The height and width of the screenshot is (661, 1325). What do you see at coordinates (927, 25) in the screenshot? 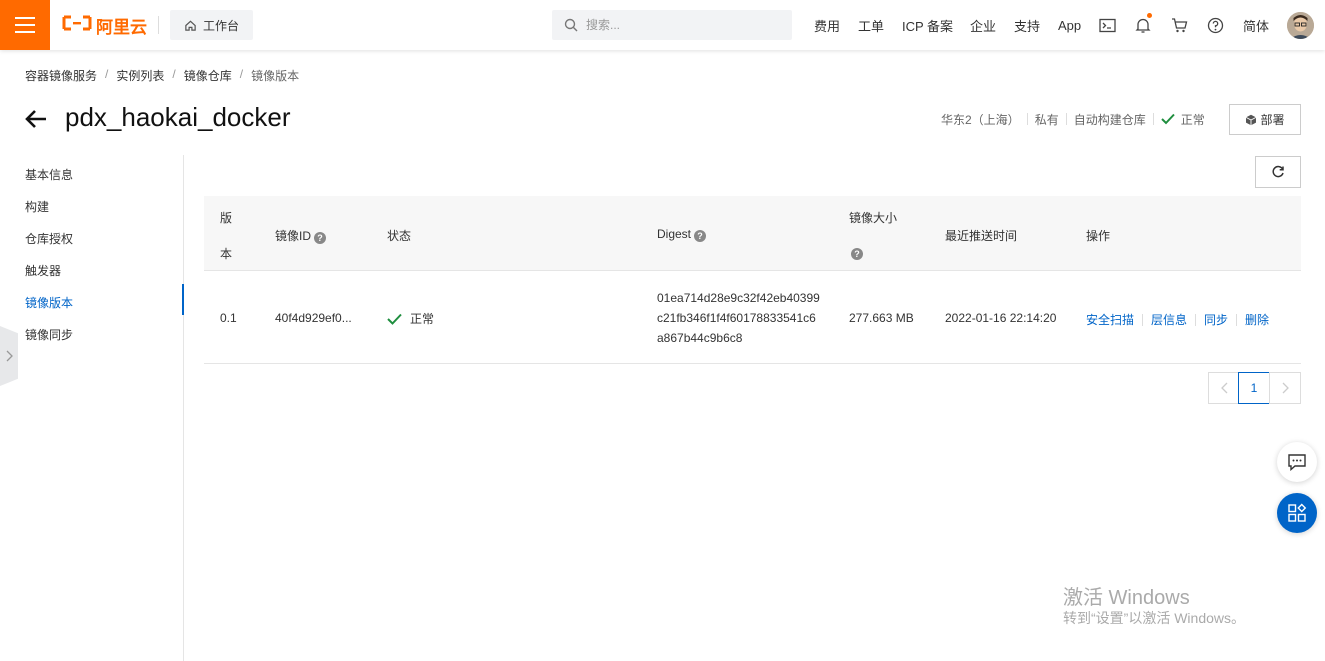
I see `nav-icp: ICP 备案` at bounding box center [927, 25].